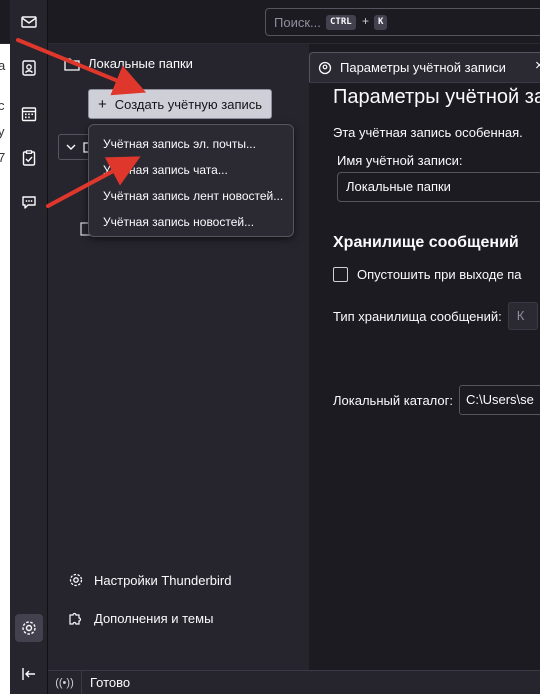 The width and height of the screenshot is (540, 694). What do you see at coordinates (499, 400) in the screenshot?
I see `local-directory-input: C:\Users\se` at bounding box center [499, 400].